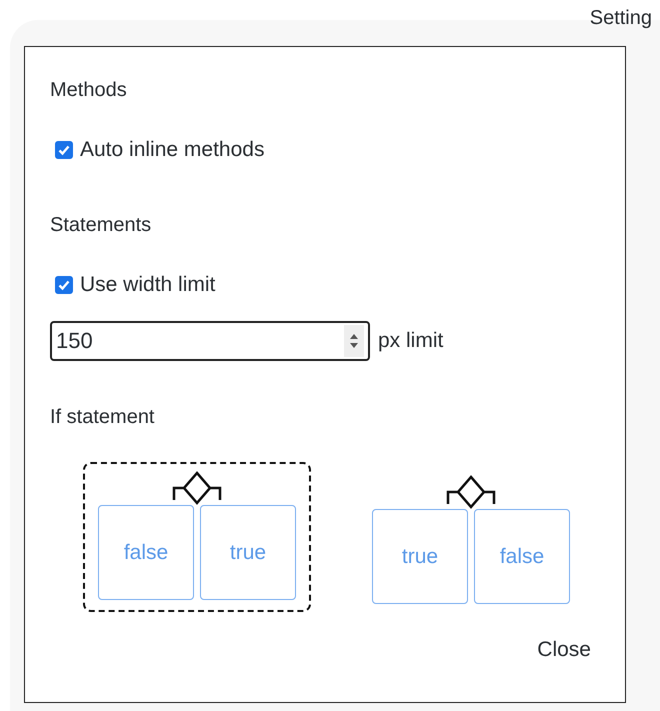  I want to click on section-heading: If statement, so click(103, 417).